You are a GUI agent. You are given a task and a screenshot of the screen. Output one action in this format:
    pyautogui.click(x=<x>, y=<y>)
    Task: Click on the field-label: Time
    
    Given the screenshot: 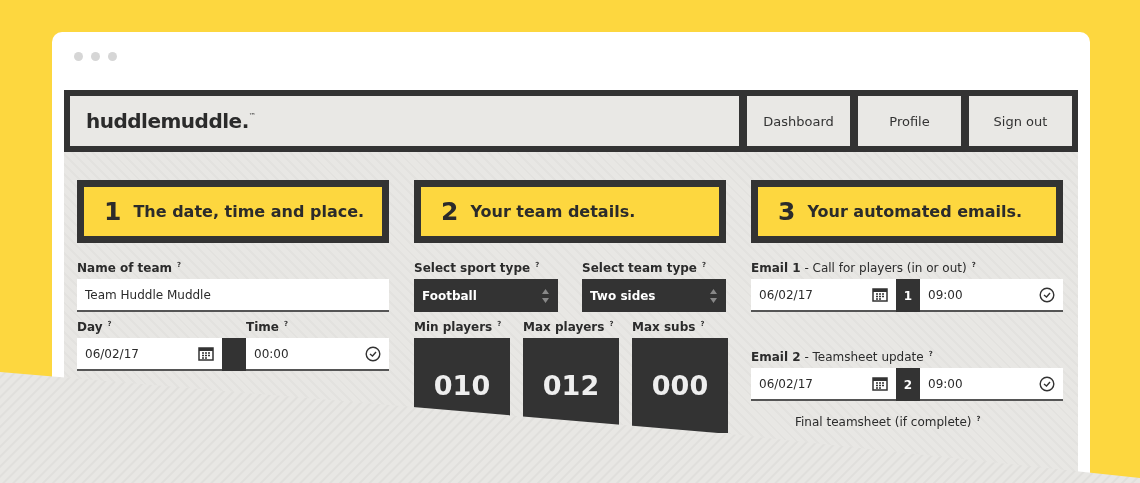 What is the action you would take?
    pyautogui.click(x=262, y=327)
    